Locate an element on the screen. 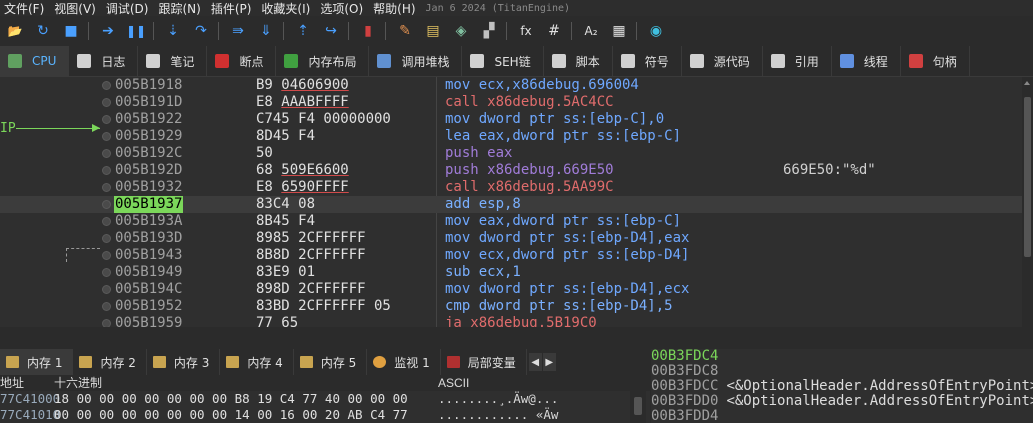 The image size is (1033, 423). tab-threads: 线程 is located at coordinates (866, 61).